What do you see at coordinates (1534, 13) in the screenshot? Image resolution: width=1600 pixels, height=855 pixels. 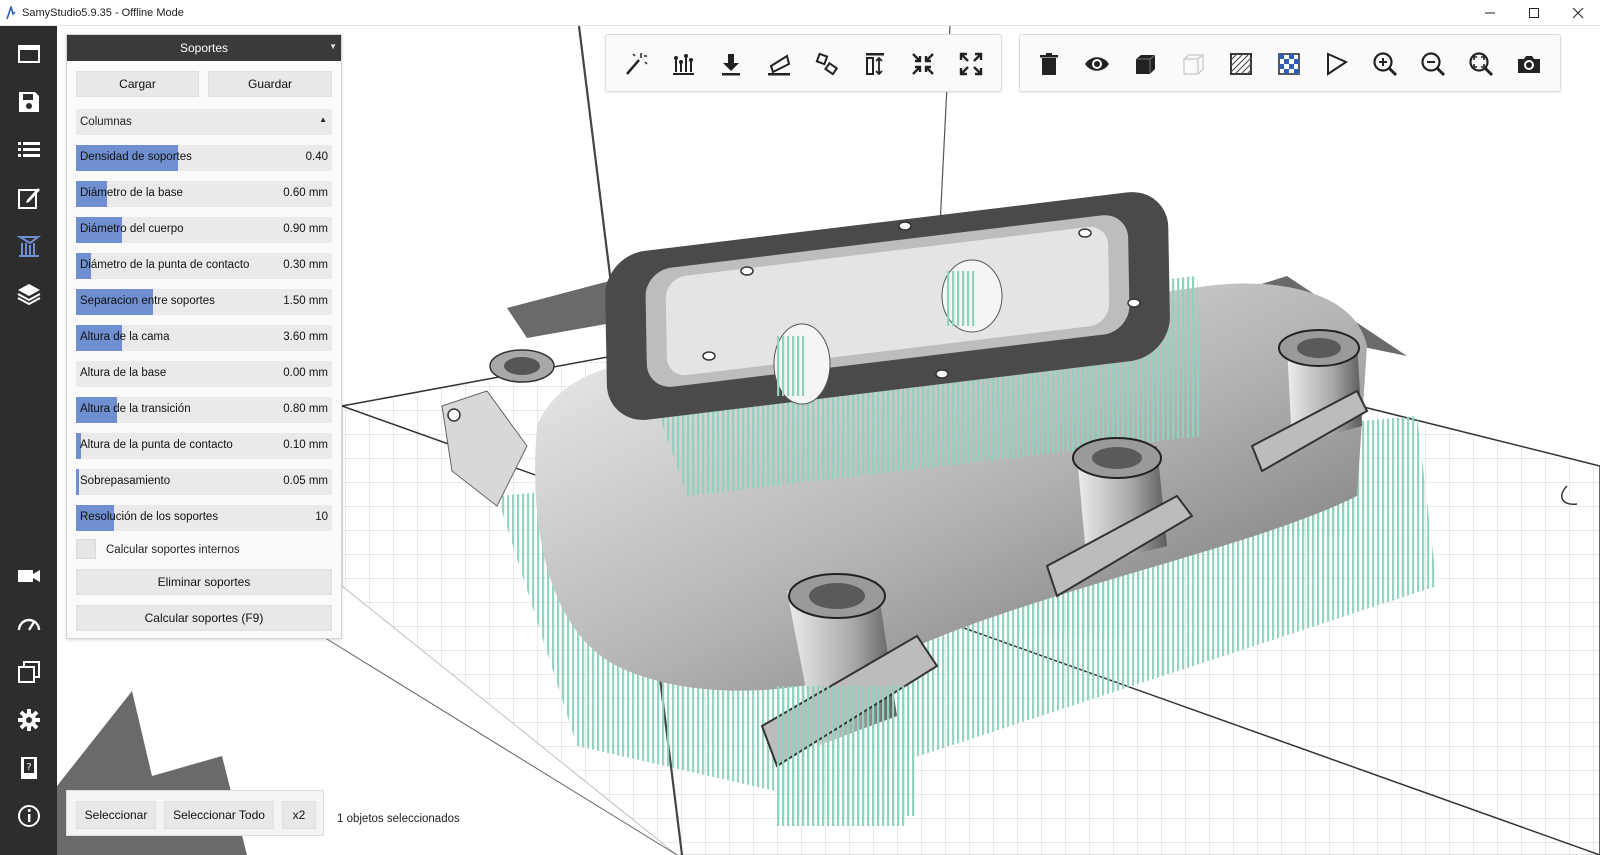 I see `maximize-button` at bounding box center [1534, 13].